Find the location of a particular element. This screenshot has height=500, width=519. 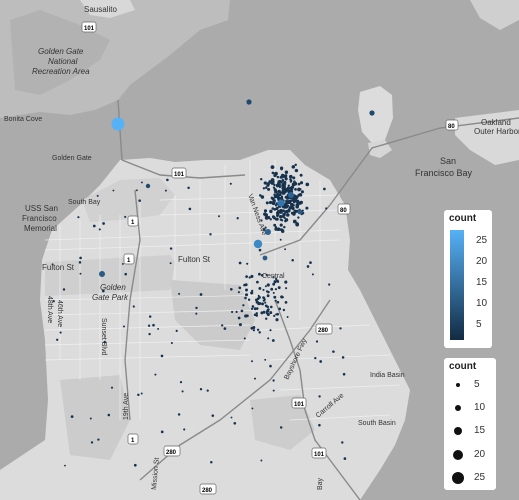

size-tick-5: 5 is located at coordinates (477, 384).